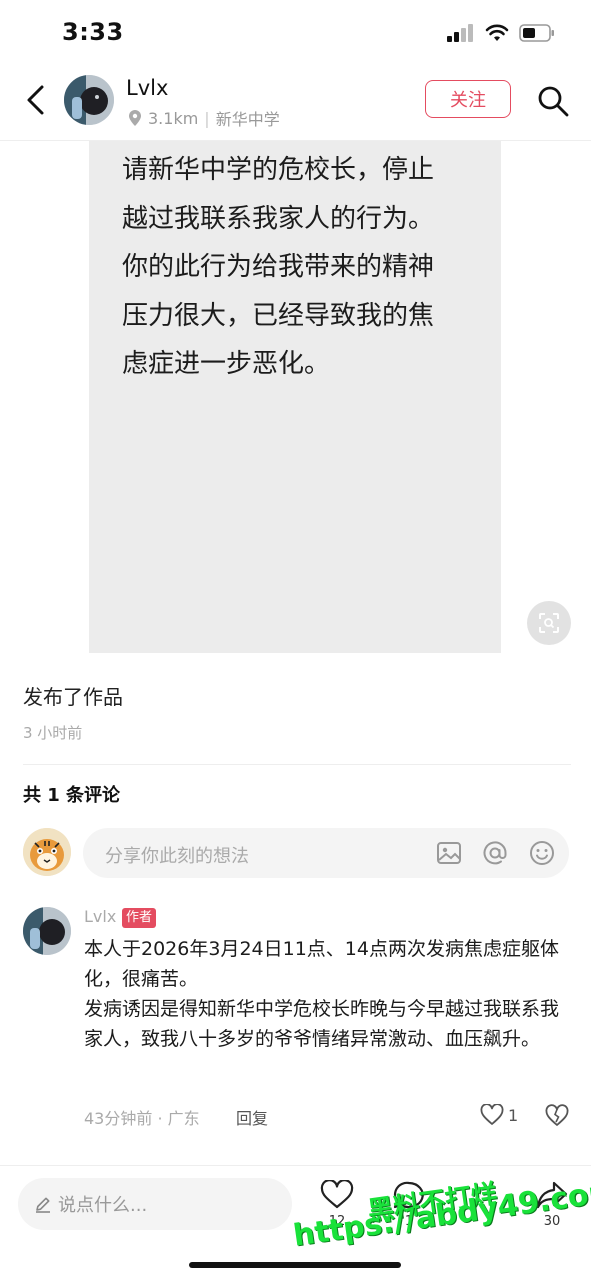 The width and height of the screenshot is (591, 1280). What do you see at coordinates (36, 100) in the screenshot?
I see `back-arrow-icon` at bounding box center [36, 100].